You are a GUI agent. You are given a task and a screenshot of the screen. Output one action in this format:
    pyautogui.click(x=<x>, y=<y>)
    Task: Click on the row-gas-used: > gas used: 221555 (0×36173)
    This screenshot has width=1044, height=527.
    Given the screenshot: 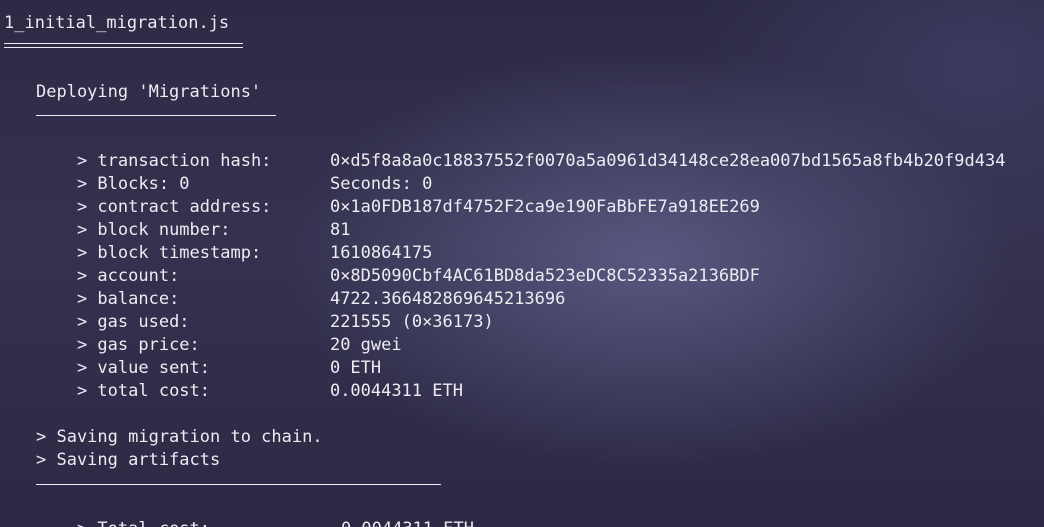 What is the action you would take?
    pyautogui.click(x=265, y=310)
    